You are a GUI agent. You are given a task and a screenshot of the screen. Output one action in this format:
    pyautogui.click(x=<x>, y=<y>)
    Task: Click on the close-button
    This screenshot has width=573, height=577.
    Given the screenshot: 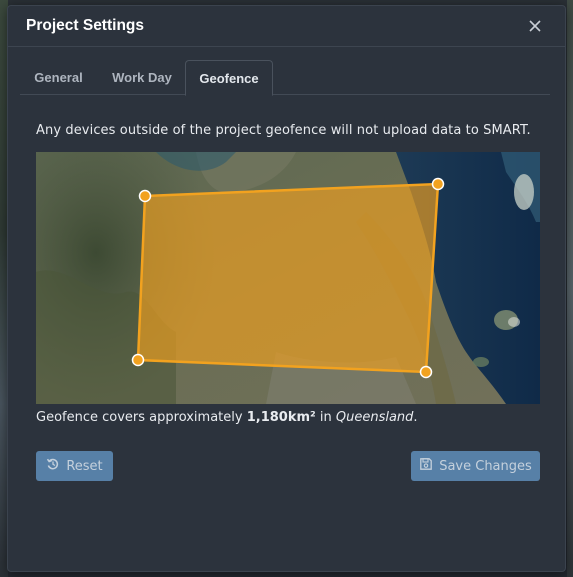 What is the action you would take?
    pyautogui.click(x=535, y=26)
    